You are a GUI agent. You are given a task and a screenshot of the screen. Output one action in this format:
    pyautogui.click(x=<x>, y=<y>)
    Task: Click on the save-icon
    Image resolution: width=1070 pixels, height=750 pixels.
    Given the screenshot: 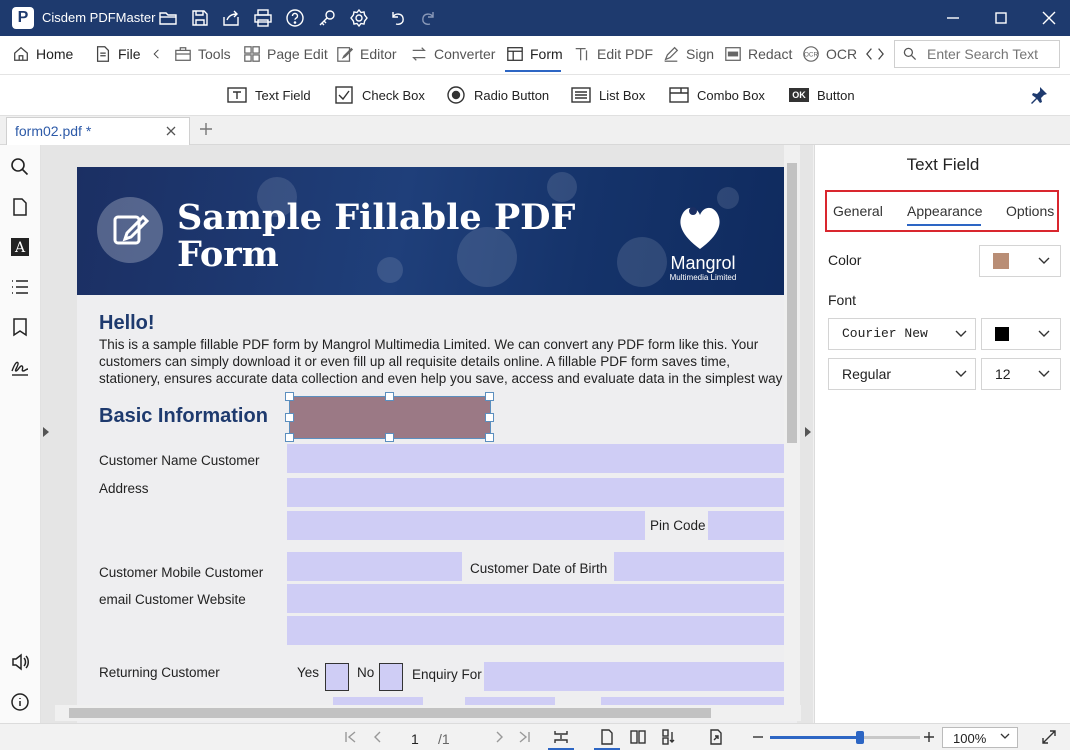 What is the action you would take?
    pyautogui.click(x=200, y=18)
    